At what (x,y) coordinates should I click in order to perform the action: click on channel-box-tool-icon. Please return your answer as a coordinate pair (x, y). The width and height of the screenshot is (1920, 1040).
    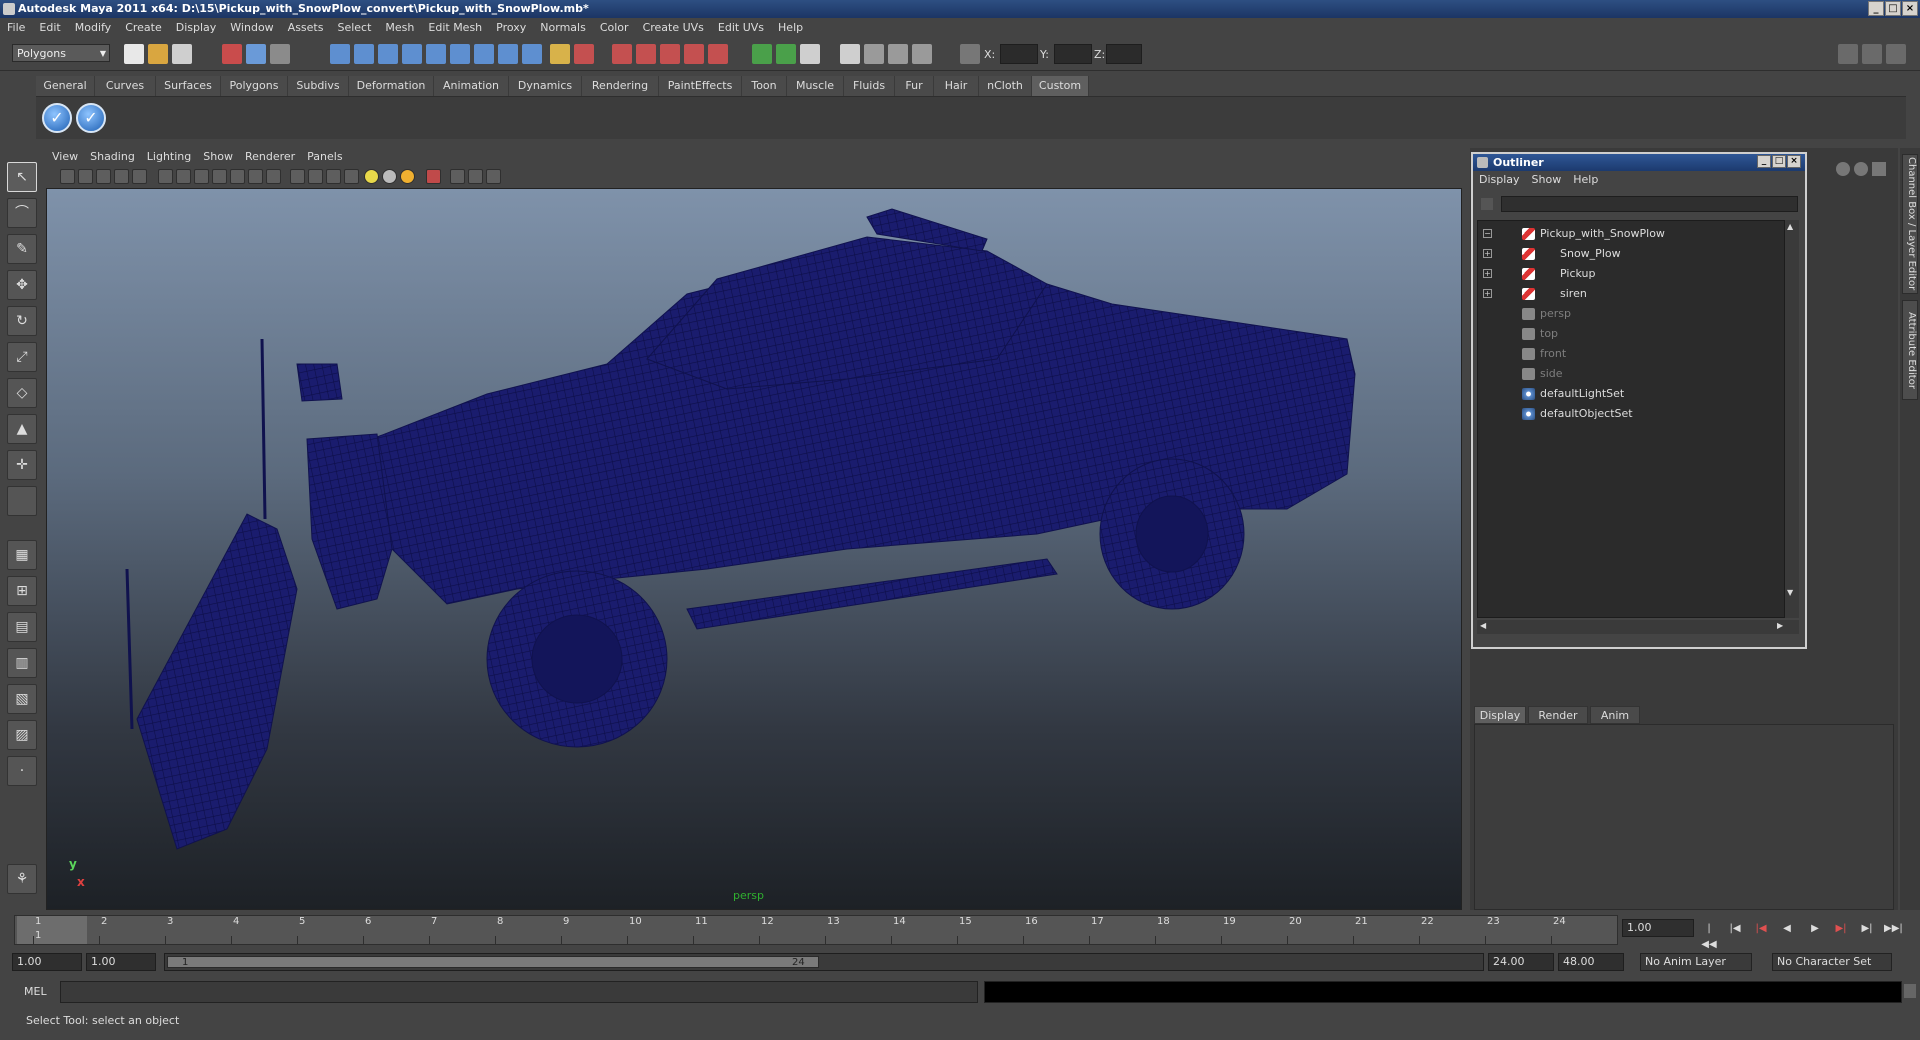
    Looking at the image, I should click on (1879, 169).